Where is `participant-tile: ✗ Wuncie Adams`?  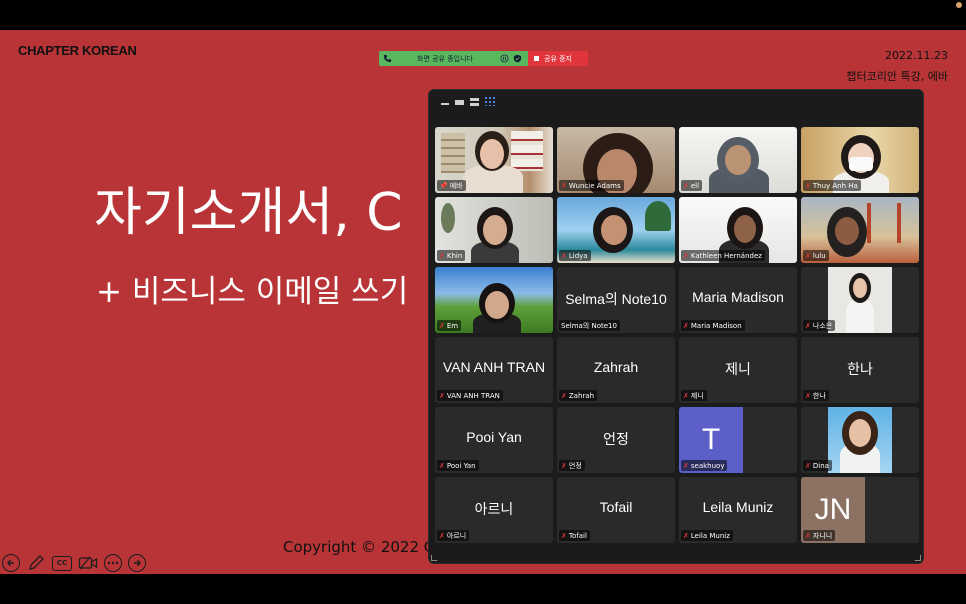 participant-tile: ✗ Wuncie Adams is located at coordinates (616, 160).